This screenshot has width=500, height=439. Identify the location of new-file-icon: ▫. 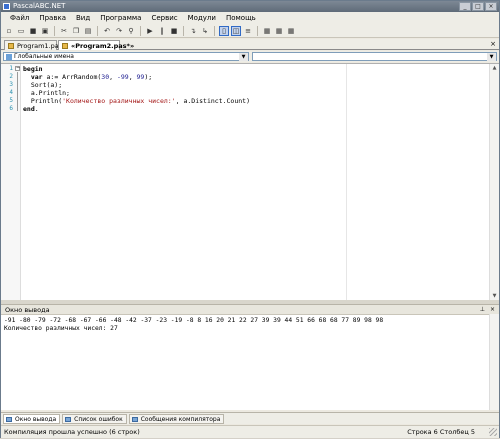
(9, 31).